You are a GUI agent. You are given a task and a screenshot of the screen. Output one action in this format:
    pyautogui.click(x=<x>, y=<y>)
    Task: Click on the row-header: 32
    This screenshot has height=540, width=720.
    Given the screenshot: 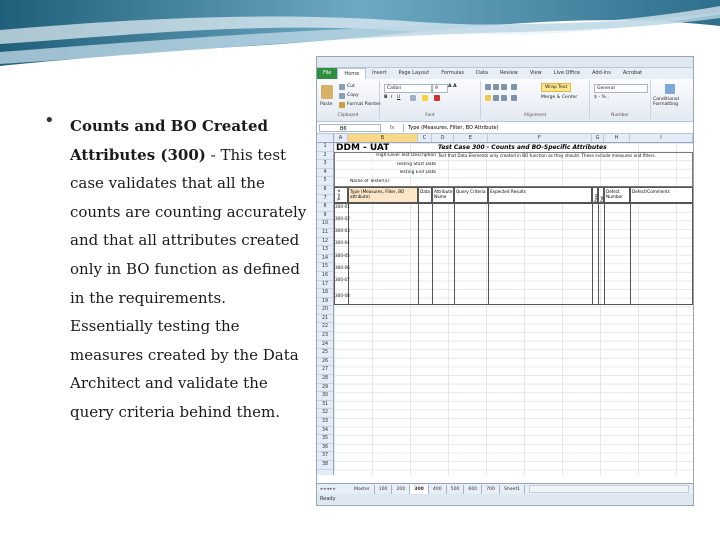 What is the action you would take?
    pyautogui.click(x=325, y=413)
    